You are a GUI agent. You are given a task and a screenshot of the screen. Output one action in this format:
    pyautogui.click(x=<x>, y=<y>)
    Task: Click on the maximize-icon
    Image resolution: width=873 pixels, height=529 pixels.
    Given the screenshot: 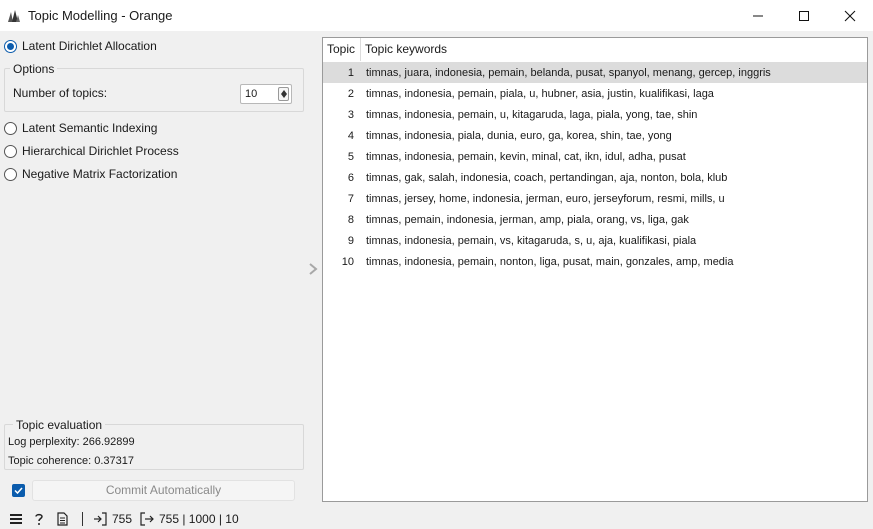 What is the action you would take?
    pyautogui.click(x=804, y=15)
    